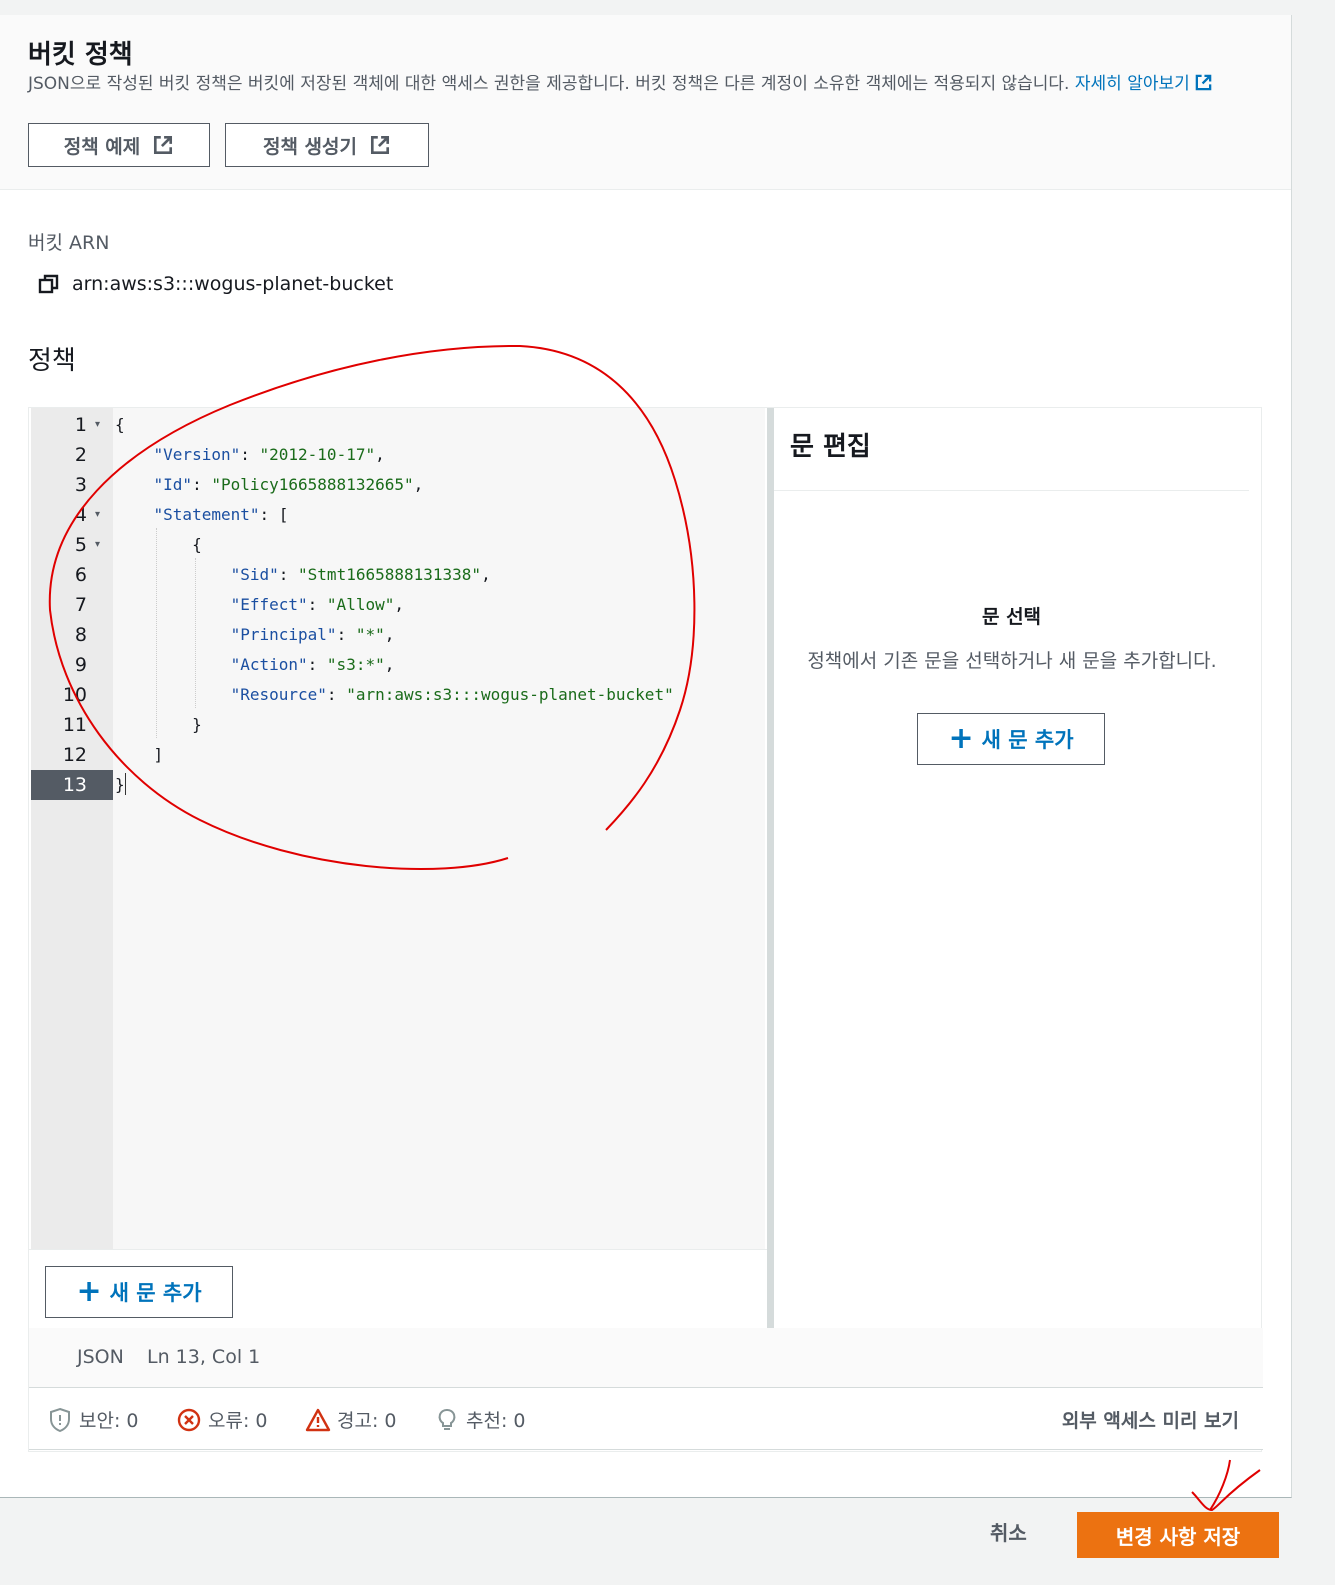  I want to click on bucket-arn-row: arn:aws:s3:::wogus-planet-bucket, so click(215, 284).